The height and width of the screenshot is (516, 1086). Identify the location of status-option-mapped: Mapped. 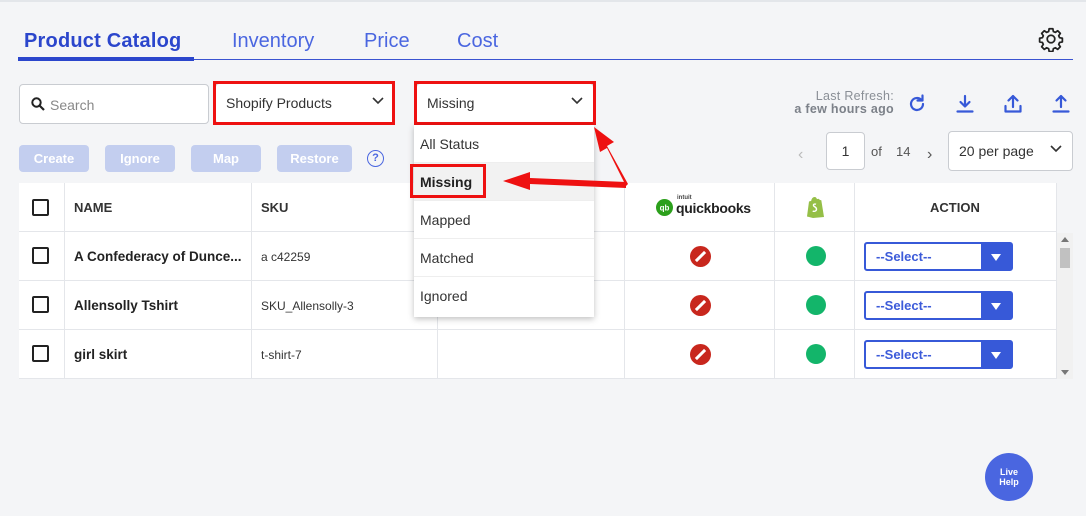
(504, 220).